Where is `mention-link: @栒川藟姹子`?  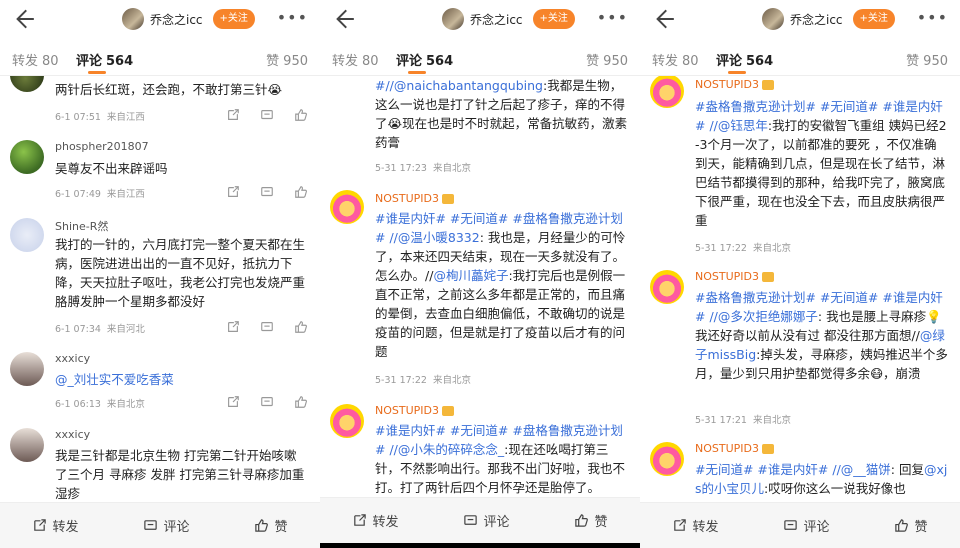
mention-link: @栒川藟姹子 is located at coordinates (470, 275).